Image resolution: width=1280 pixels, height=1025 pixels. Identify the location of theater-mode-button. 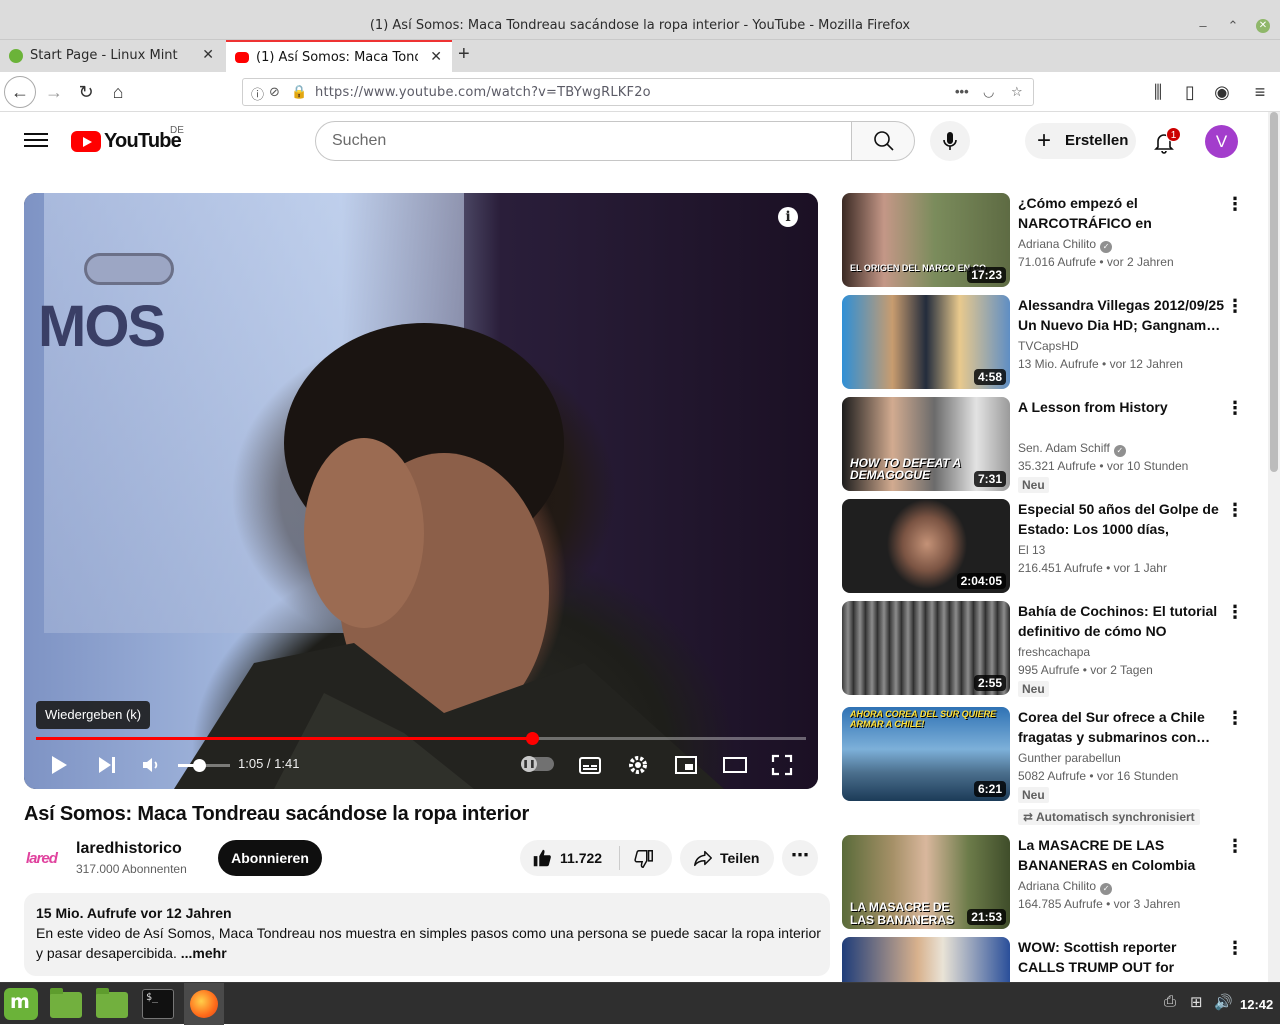
(735, 765).